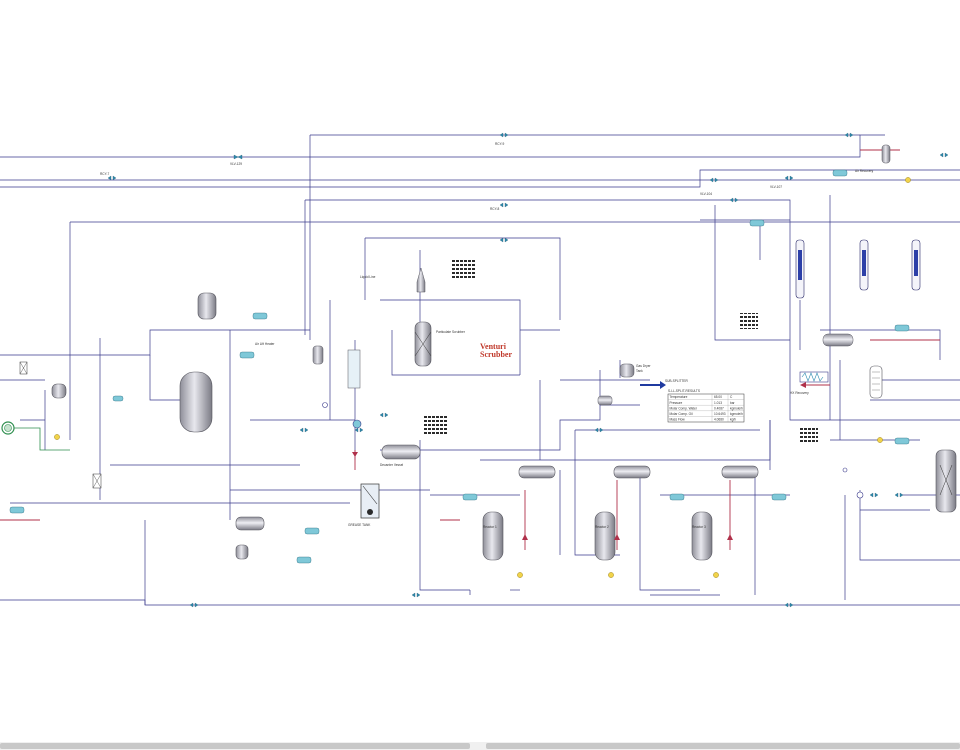  Describe the element at coordinates (401, 452) in the screenshot. I see `decanter-vessel` at that location.